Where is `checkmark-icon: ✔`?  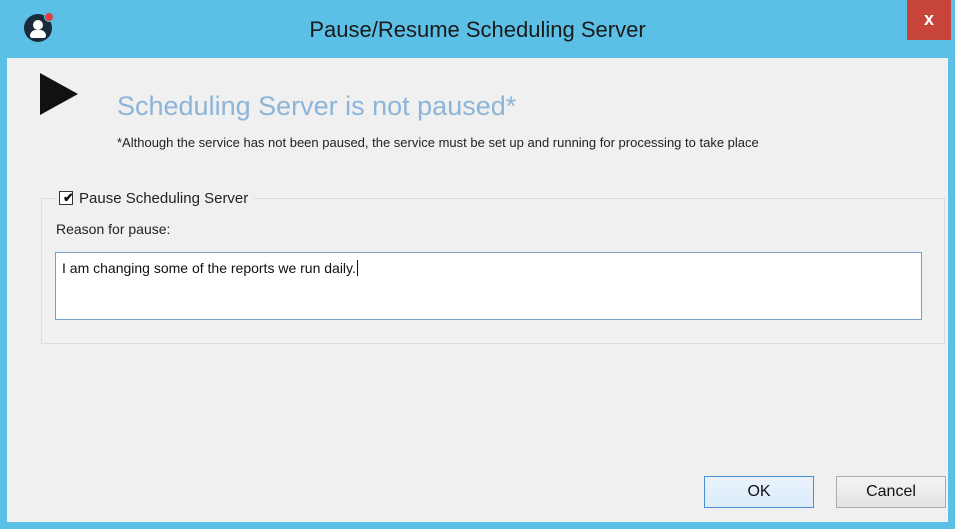
checkmark-icon: ✔ is located at coordinates (68, 197).